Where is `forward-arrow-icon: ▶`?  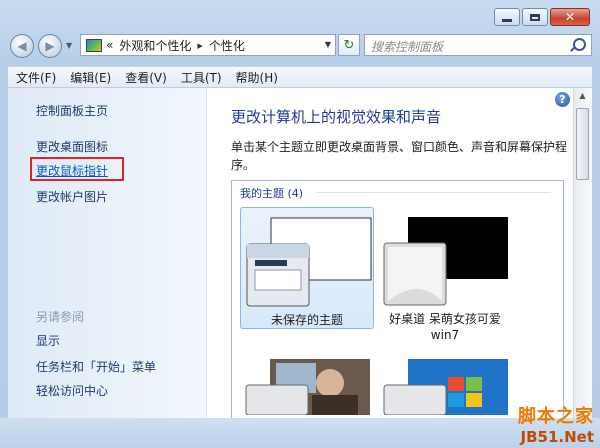 forward-arrow-icon: ▶ is located at coordinates (50, 46).